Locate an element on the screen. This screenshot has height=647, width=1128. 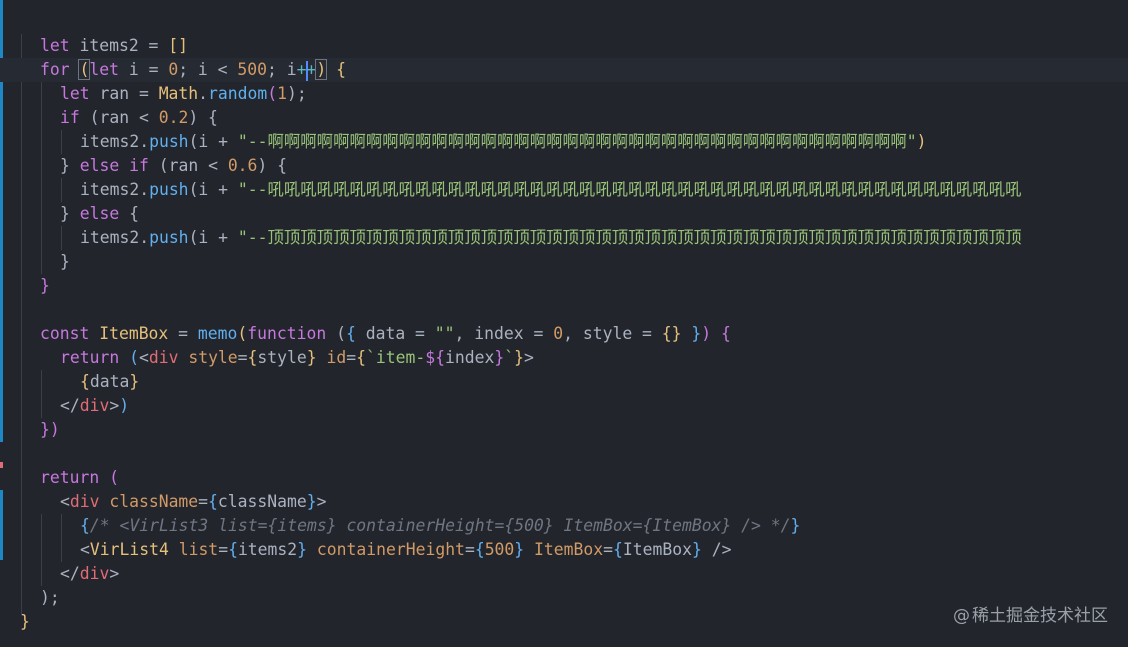
at-icon: @ is located at coordinates (961, 616).